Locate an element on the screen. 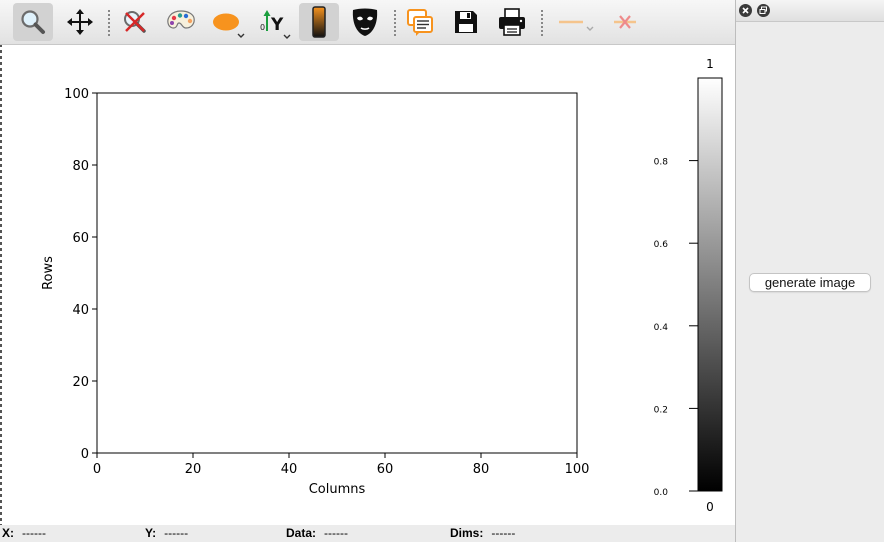 Image resolution: width=884 pixels, height=542 pixels. status-y-label: Y: is located at coordinates (151, 533).